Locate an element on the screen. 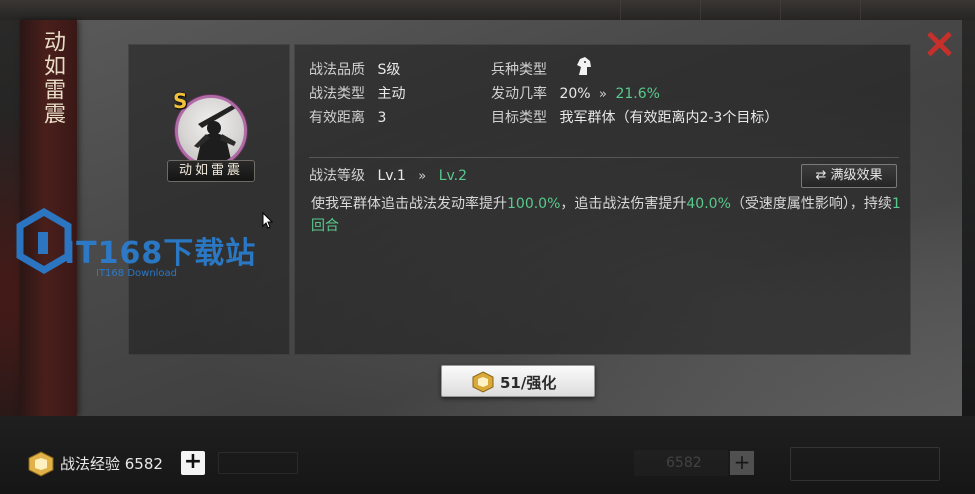 The height and width of the screenshot is (494, 975). target-label: 目标类型 is located at coordinates (519, 118).